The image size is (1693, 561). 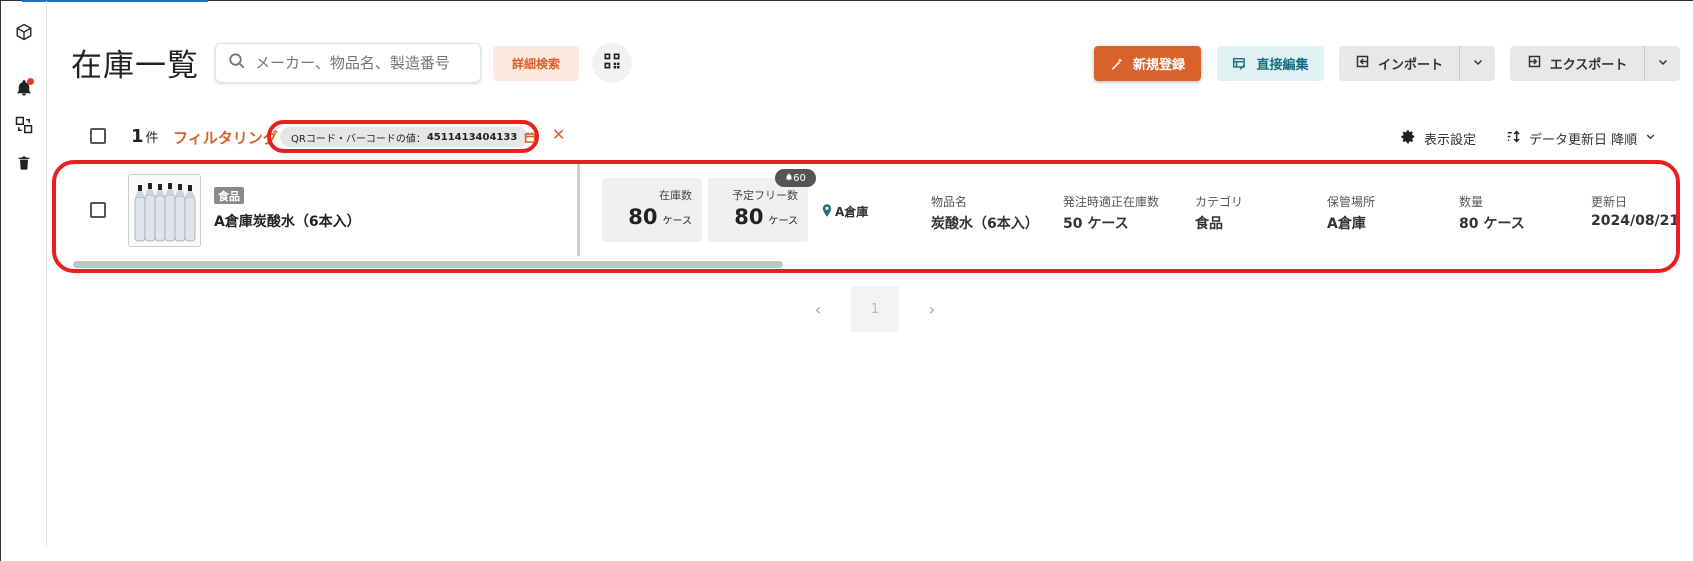 I want to click on export-dropdown-button, so click(x=1662, y=63).